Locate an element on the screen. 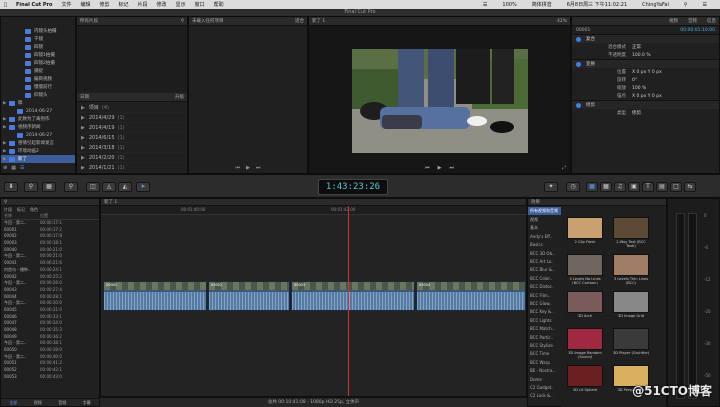 The width and height of the screenshot is (720, 407). effect-tile: 2-Way Text (BCC Textl) is located at coordinates (631, 233).